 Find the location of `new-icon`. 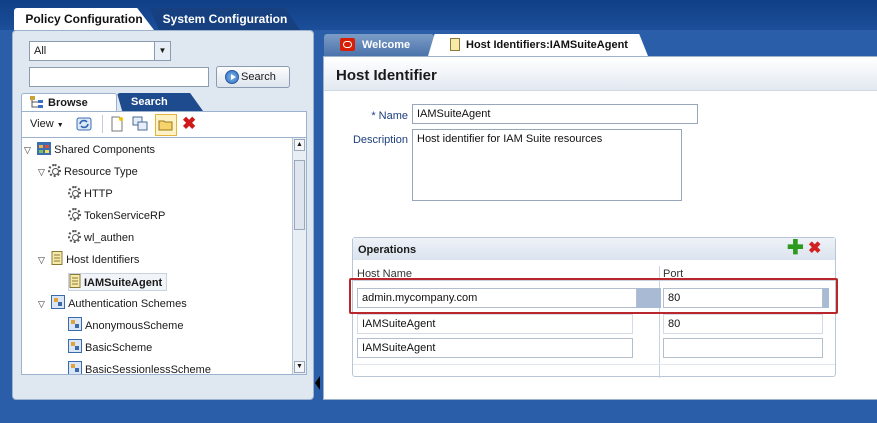

new-icon is located at coordinates (118, 125).